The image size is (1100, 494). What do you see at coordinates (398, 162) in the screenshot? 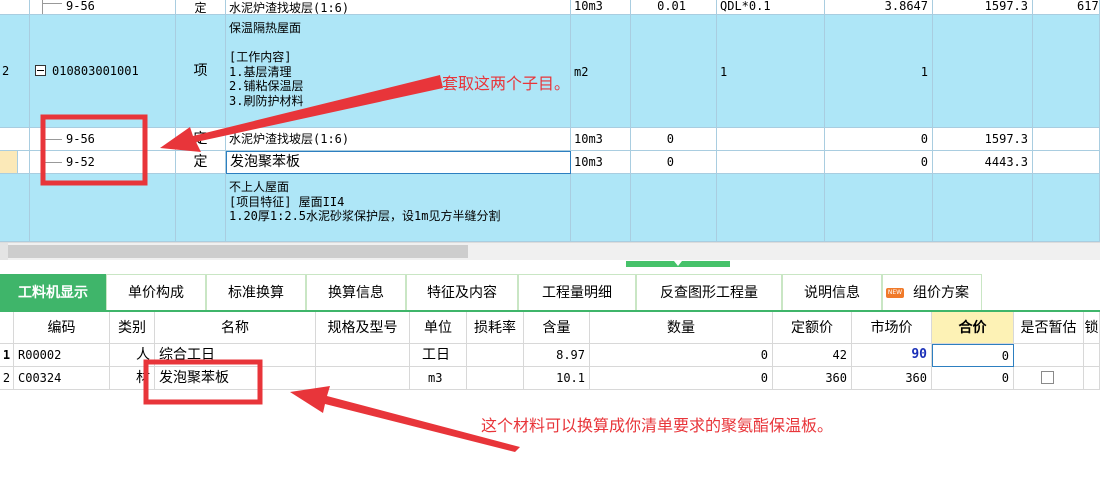
I see `name-edit-field: 发泡聚苯板` at bounding box center [398, 162].